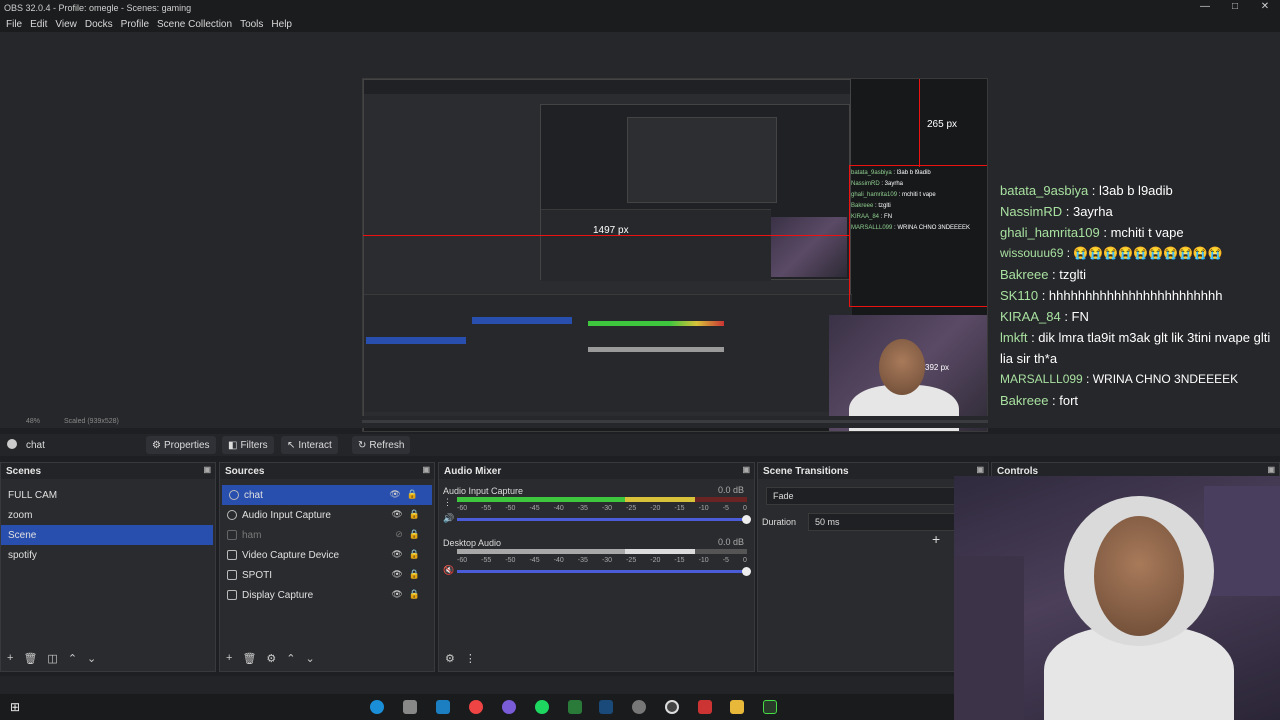 This screenshot has width=1280, height=720. What do you see at coordinates (509, 707) in the screenshot?
I see `discord-icon` at bounding box center [509, 707].